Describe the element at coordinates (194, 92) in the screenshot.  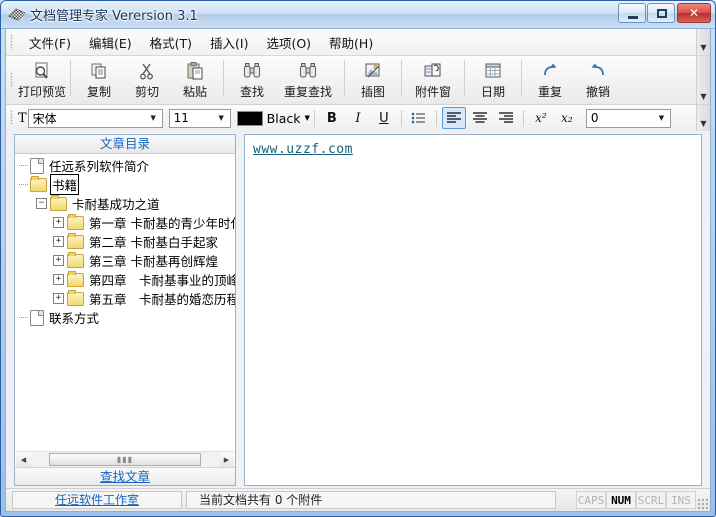
I see `toolbar-paste-label: 粘贴` at that location.